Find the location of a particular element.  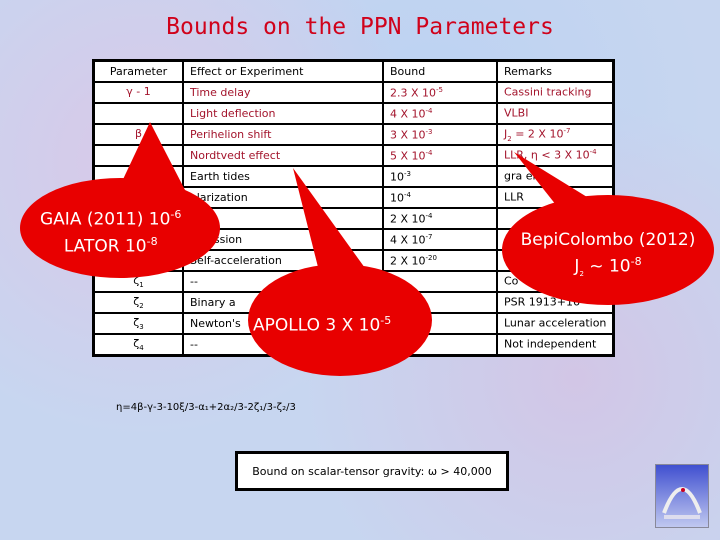

apollo-callout-text: APOLLO 3 X 10-5 is located at coordinates (322, 325).